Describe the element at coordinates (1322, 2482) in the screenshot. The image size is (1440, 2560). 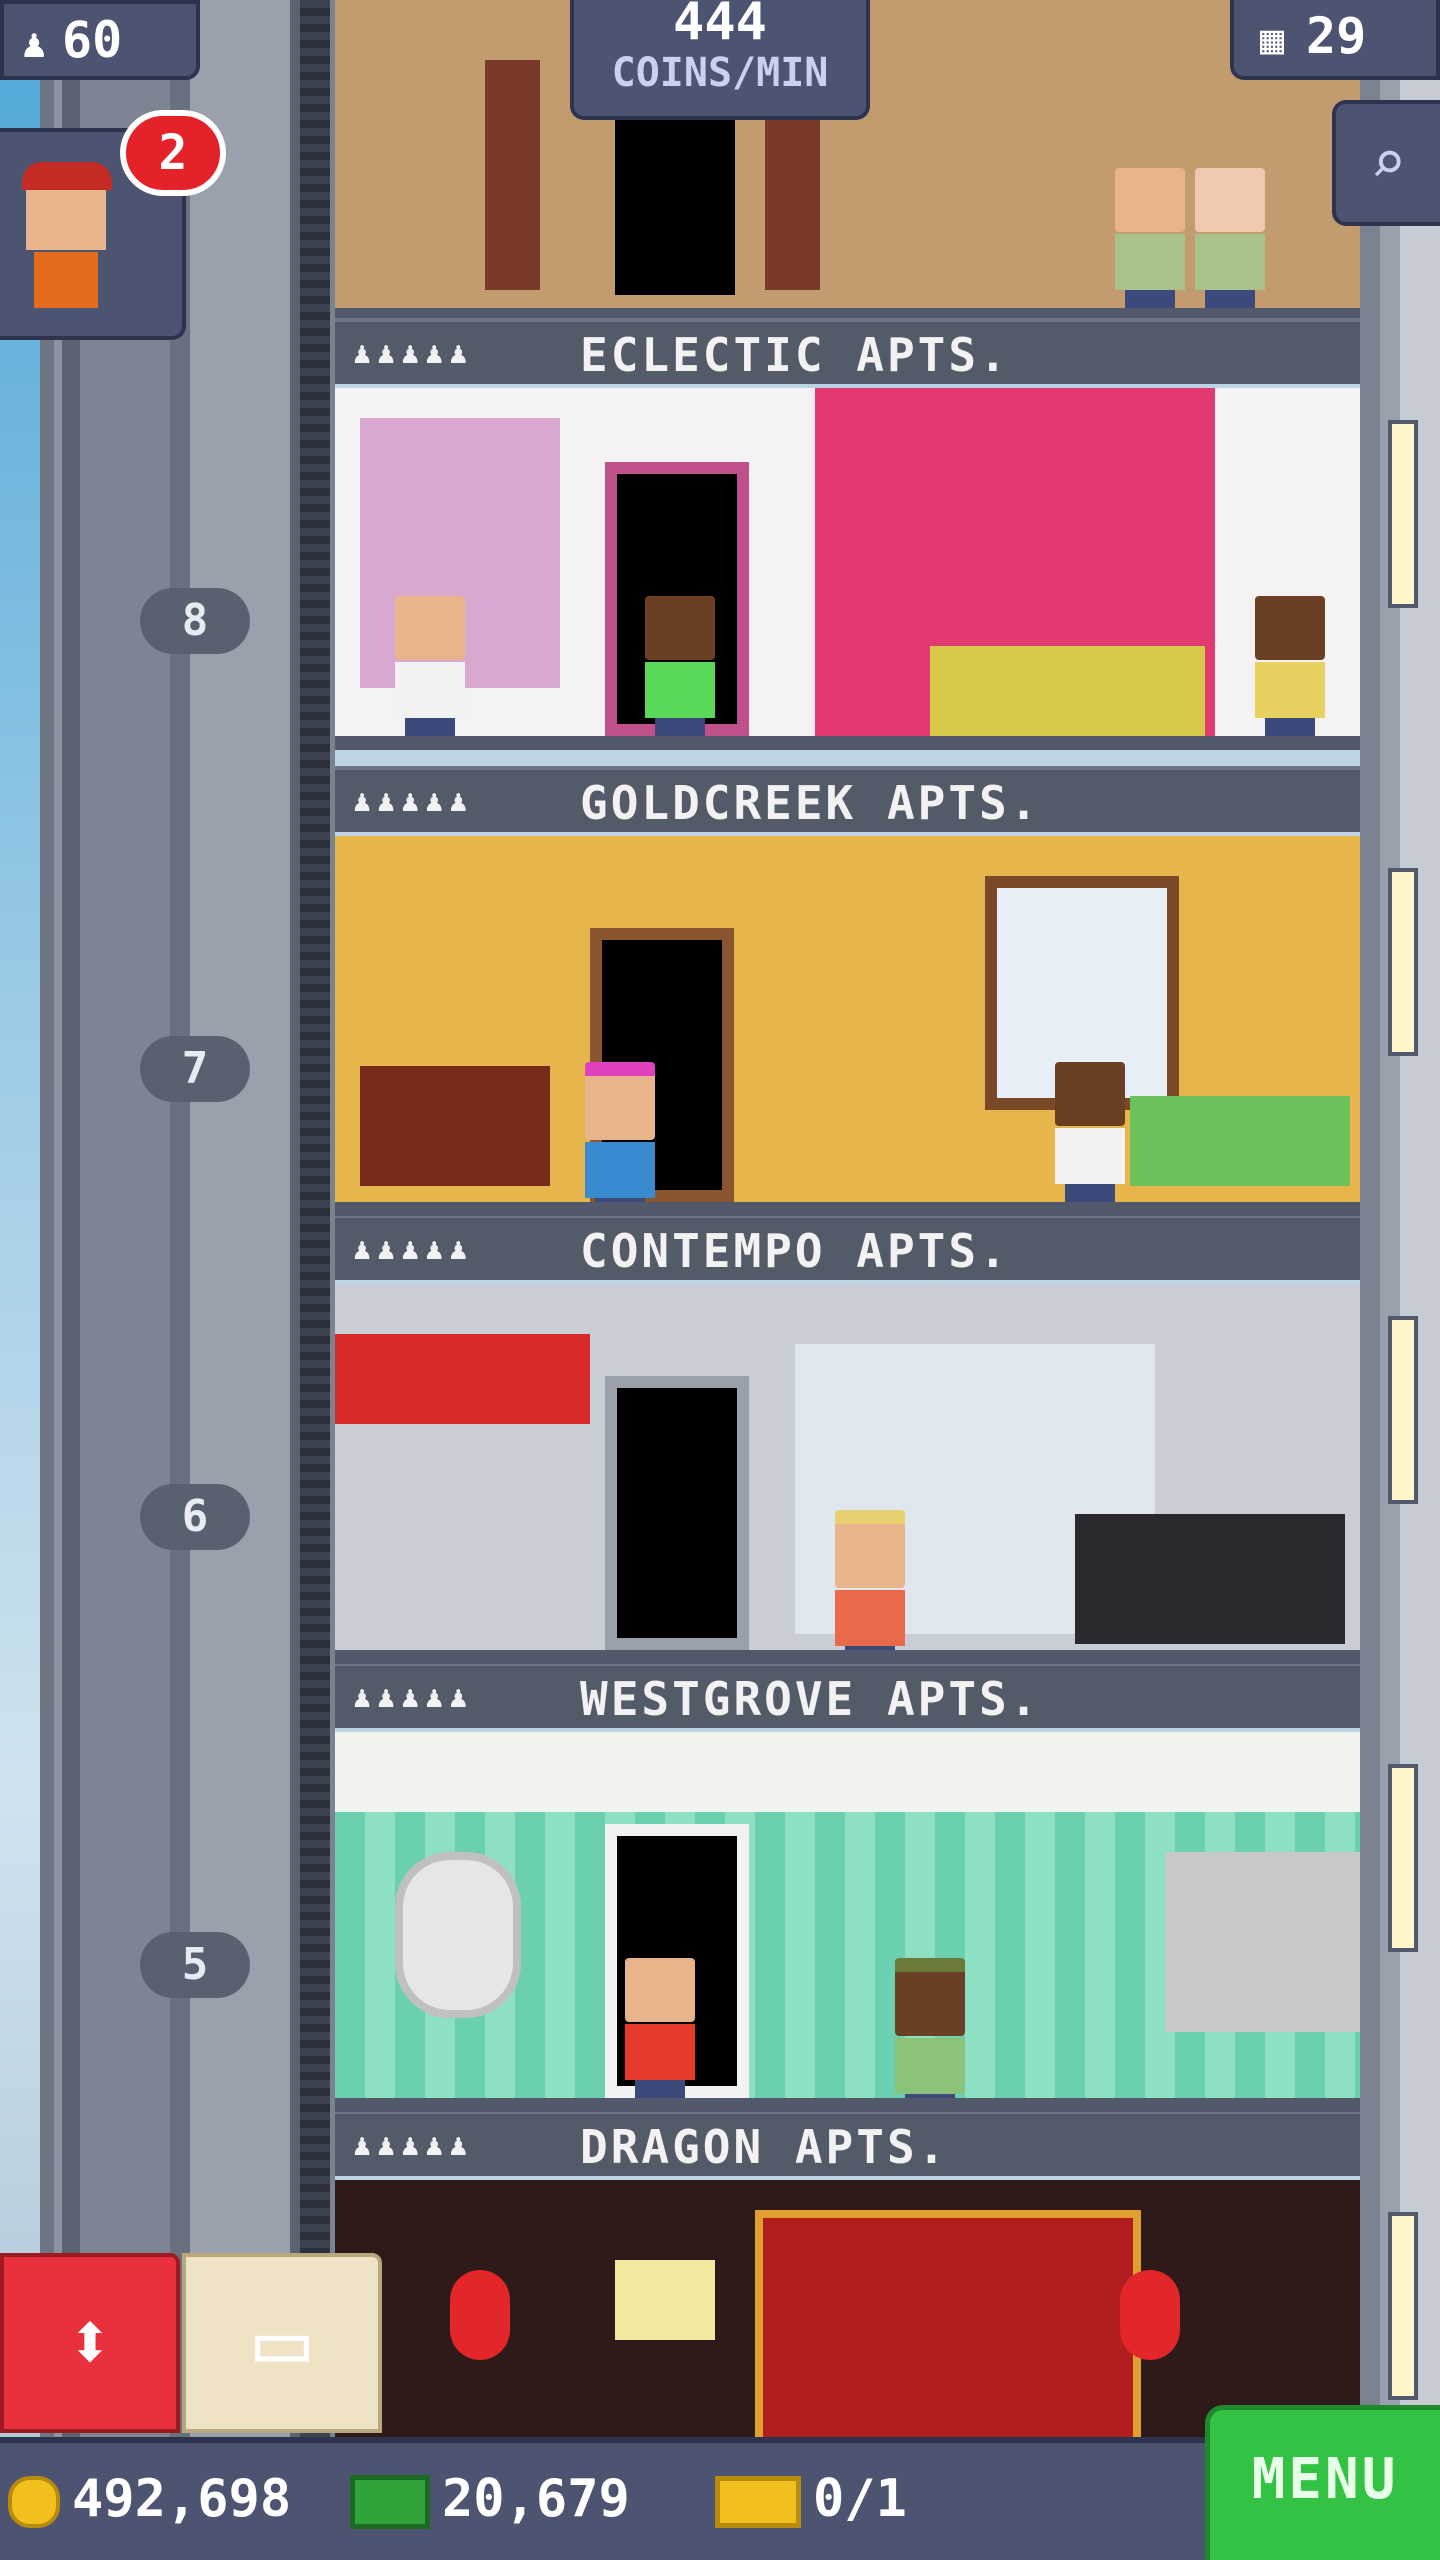
I see `menu-button: MENU` at that location.